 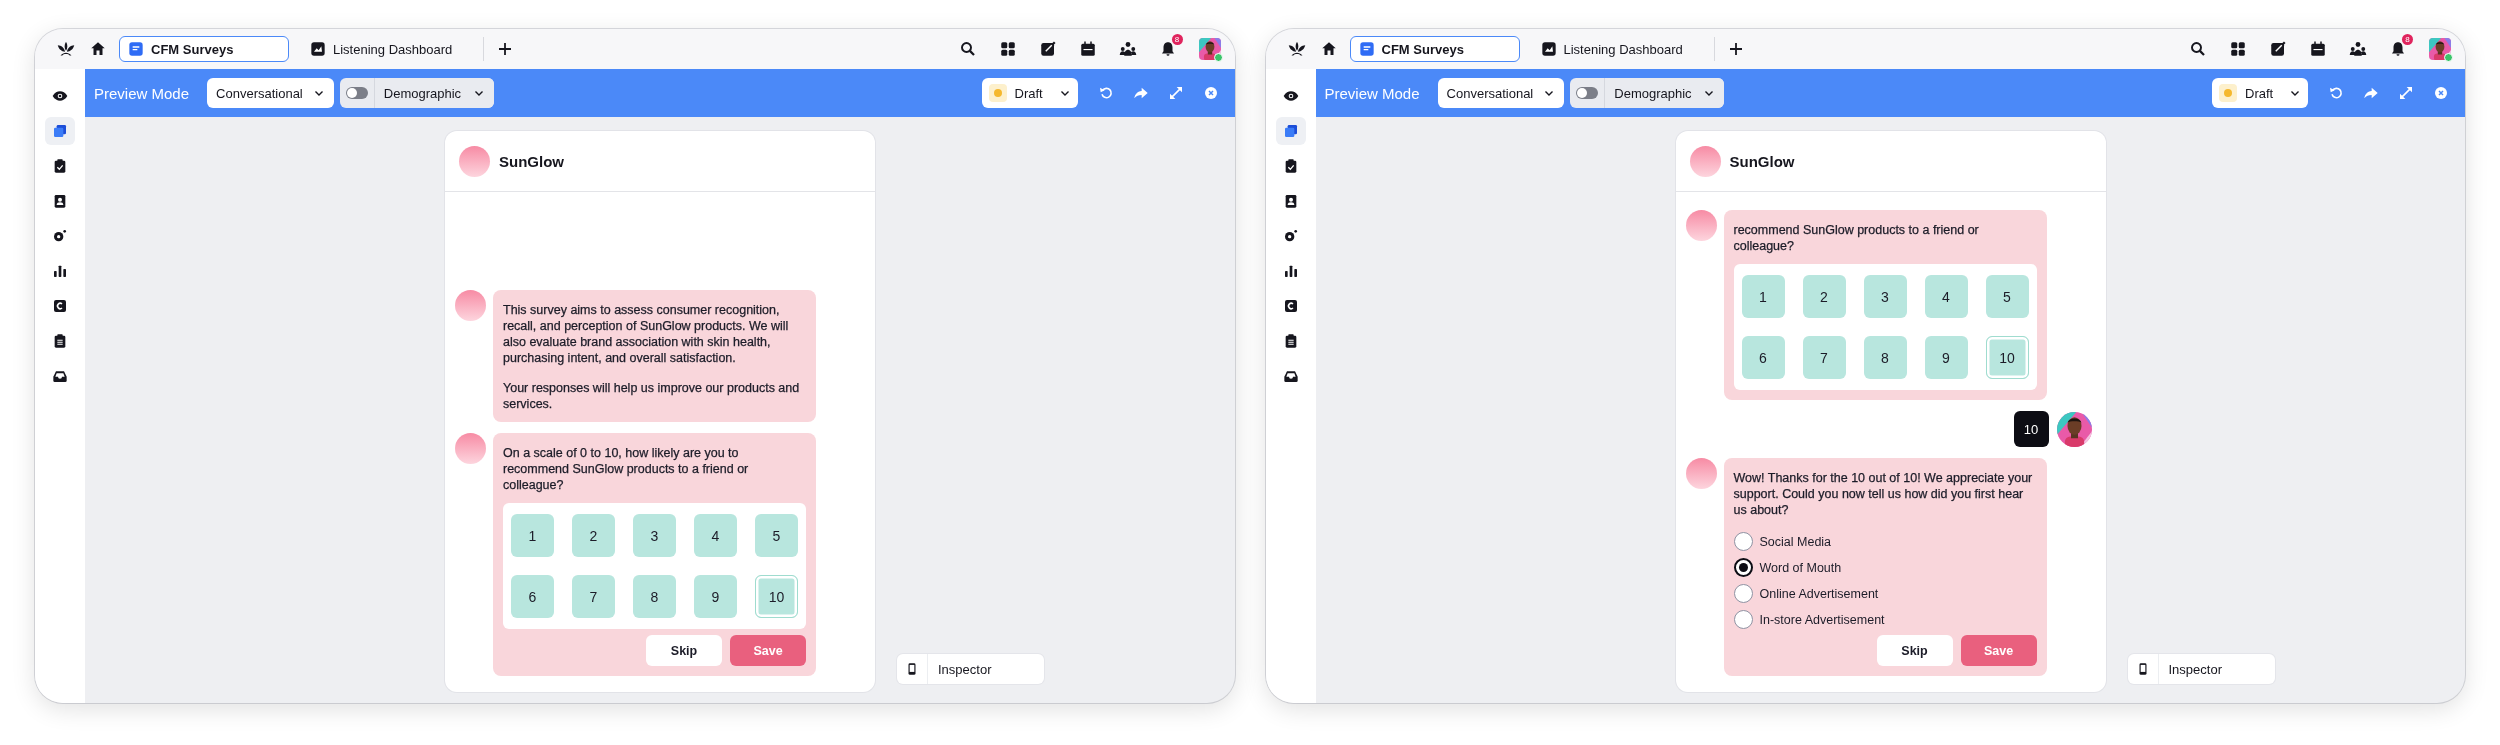 What do you see at coordinates (505, 49) in the screenshot?
I see `plus-icon` at bounding box center [505, 49].